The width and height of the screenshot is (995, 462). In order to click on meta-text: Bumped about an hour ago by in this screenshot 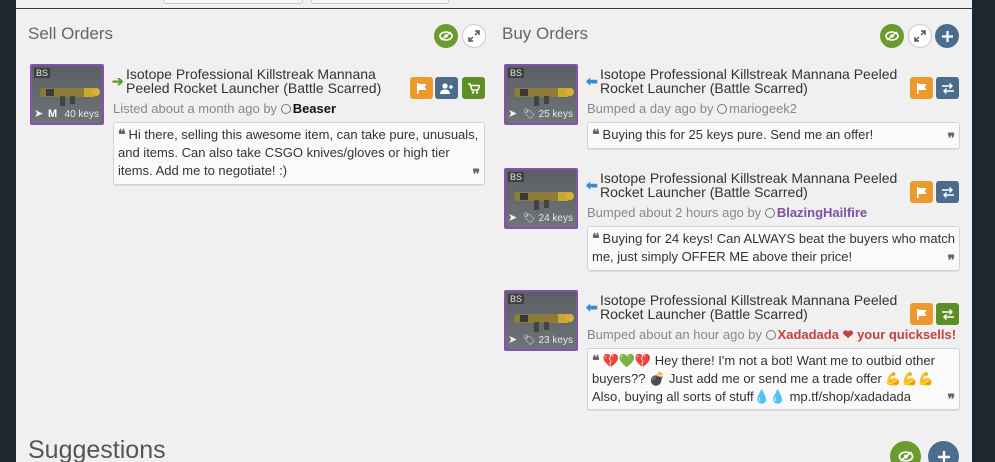, I will do `click(674, 334)`.